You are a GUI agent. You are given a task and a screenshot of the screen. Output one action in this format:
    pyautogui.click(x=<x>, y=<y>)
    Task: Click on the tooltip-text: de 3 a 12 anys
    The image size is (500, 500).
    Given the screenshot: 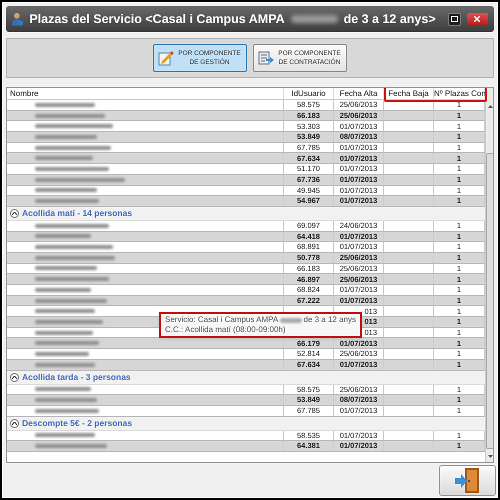 What is the action you would take?
    pyautogui.click(x=330, y=320)
    